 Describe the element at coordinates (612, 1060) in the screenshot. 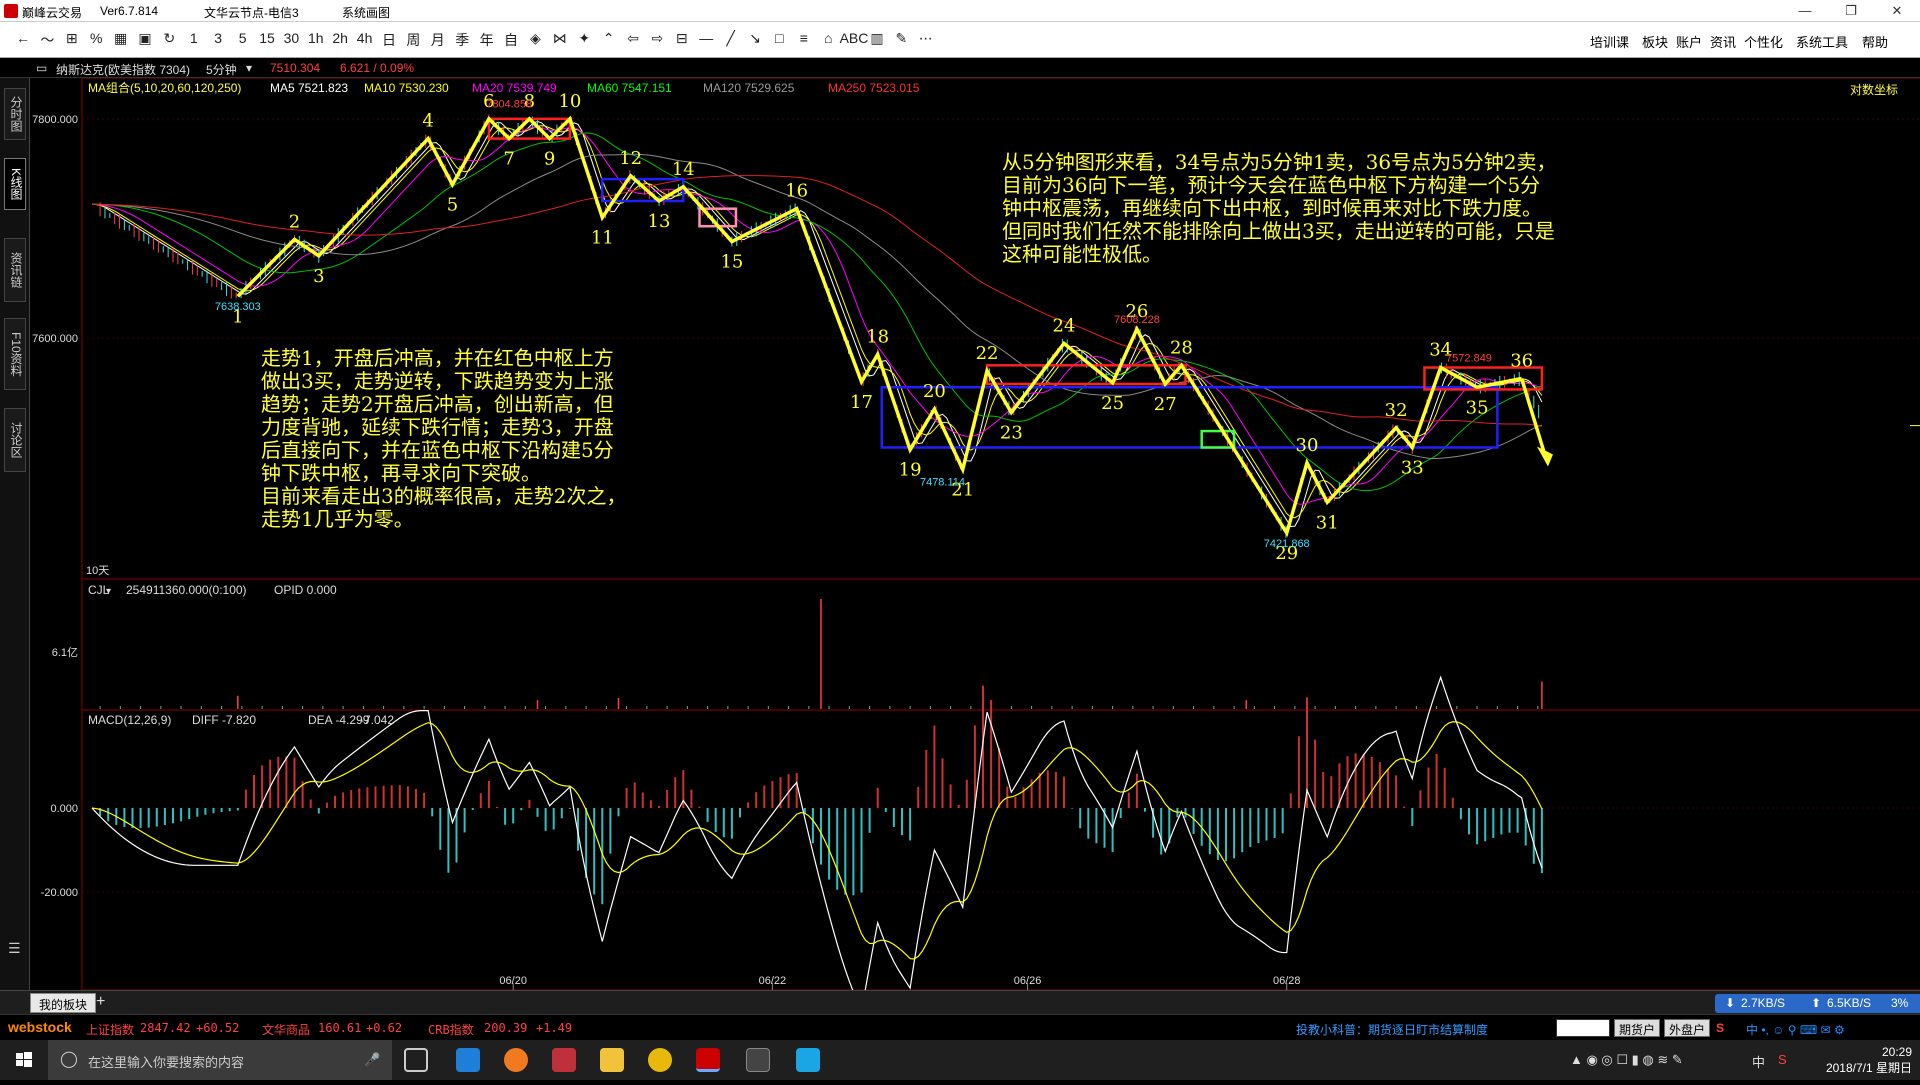

I see `file-explorer-icon` at that location.